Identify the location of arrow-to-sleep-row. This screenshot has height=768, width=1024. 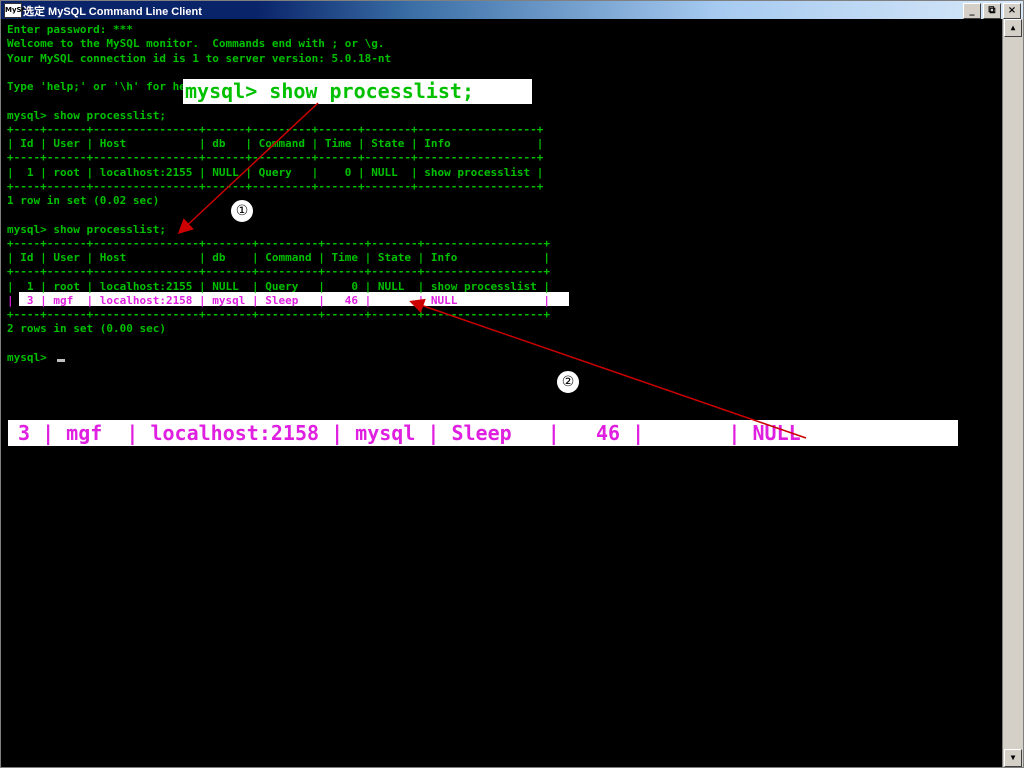
(608, 368).